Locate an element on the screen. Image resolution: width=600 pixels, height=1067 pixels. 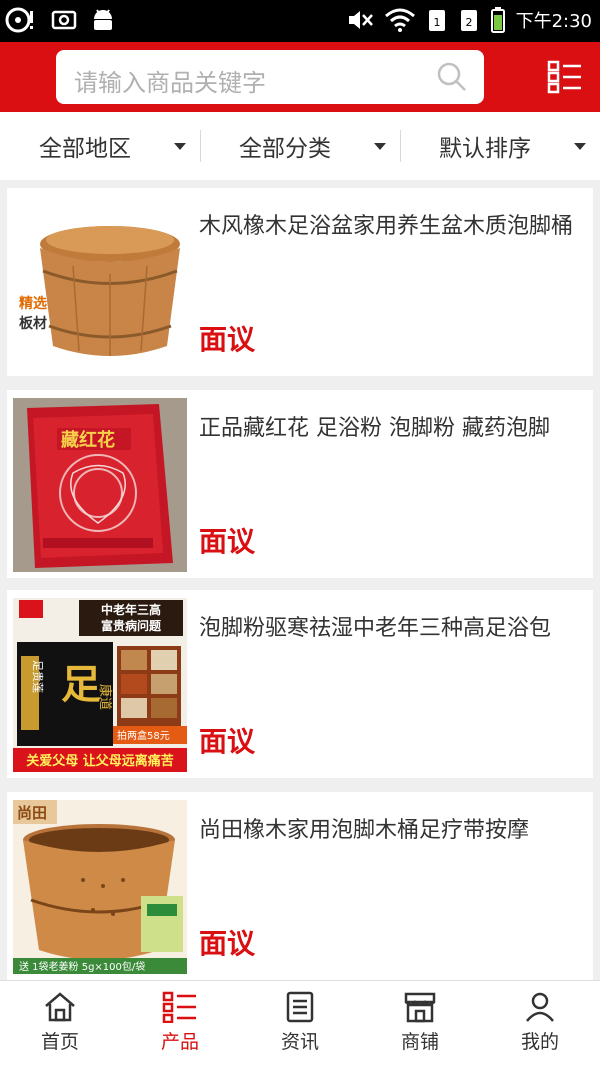
product-image-oak-bucket: 尚田 送 1袋老姜粉 5g×100包/袋 is located at coordinates (100, 887).